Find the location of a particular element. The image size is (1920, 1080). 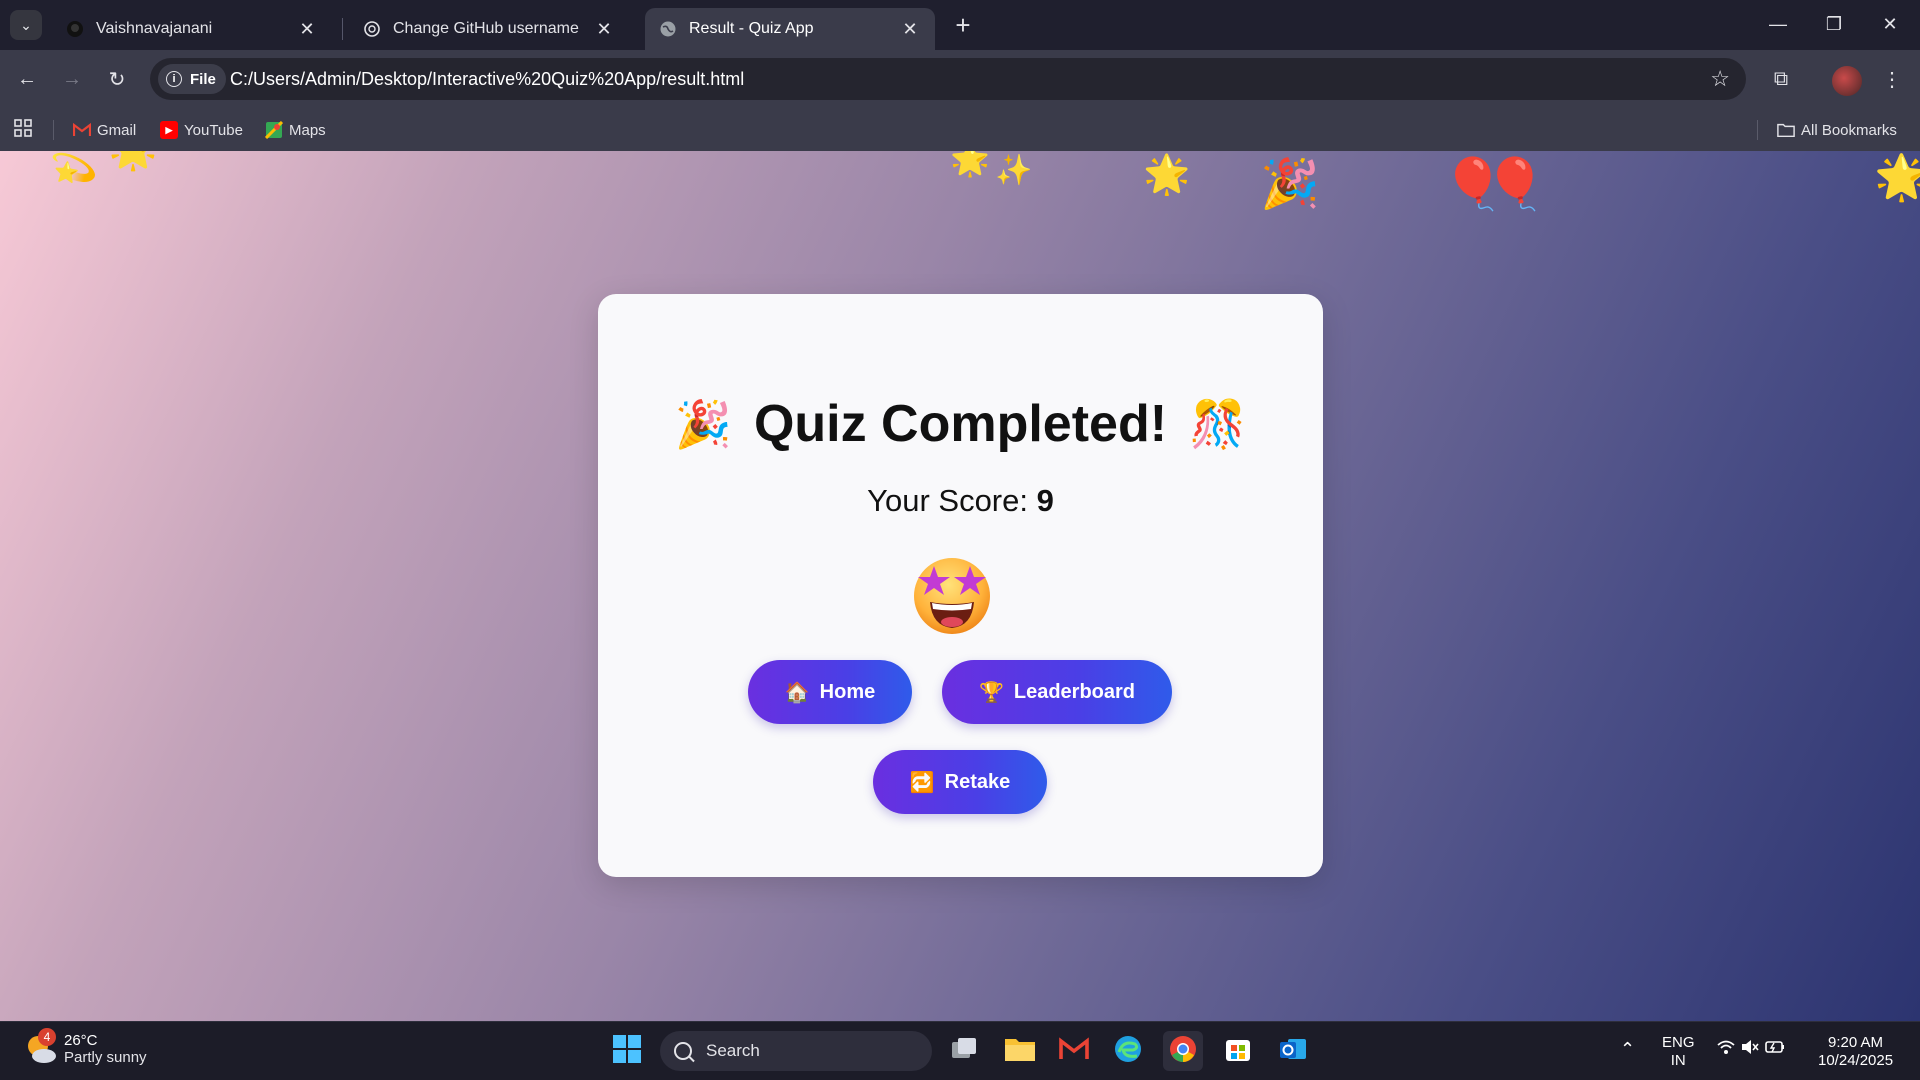

more-vert-icon: ⋮ is located at coordinates (1892, 79).